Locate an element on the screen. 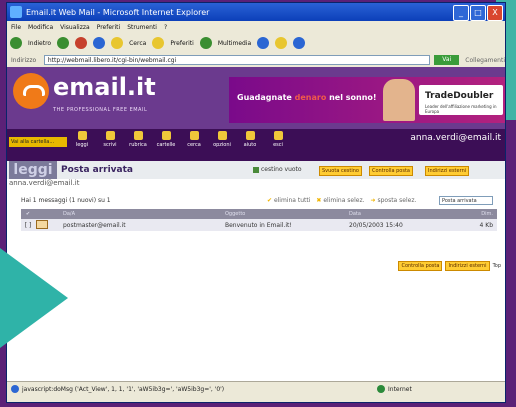 The height and width of the screenshot is (407, 516). row-size: 4 Kb is located at coordinates (486, 225).